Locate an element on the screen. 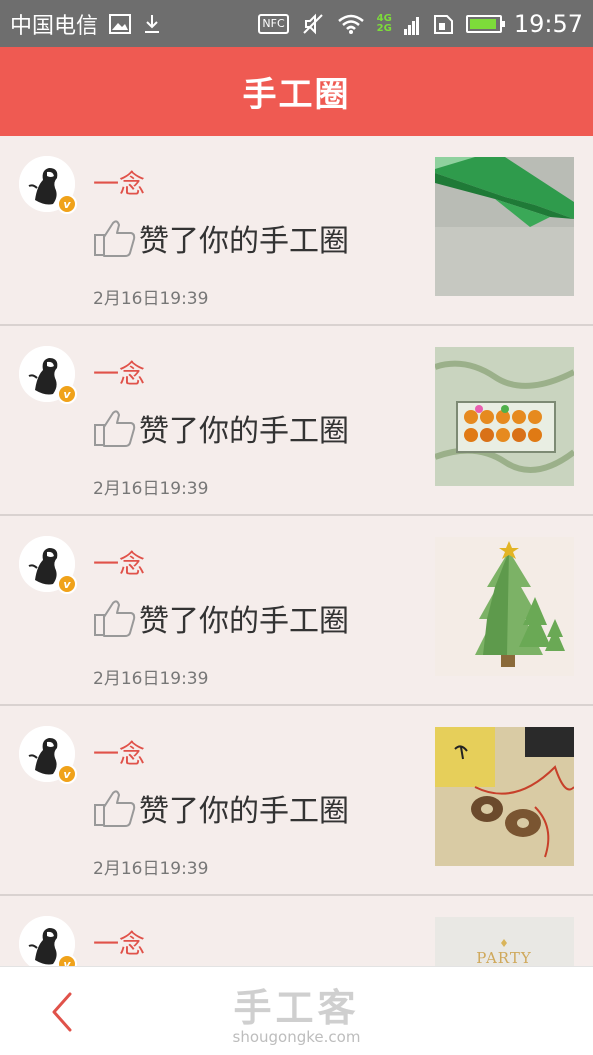  clock: 19:57 is located at coordinates (548, 23).